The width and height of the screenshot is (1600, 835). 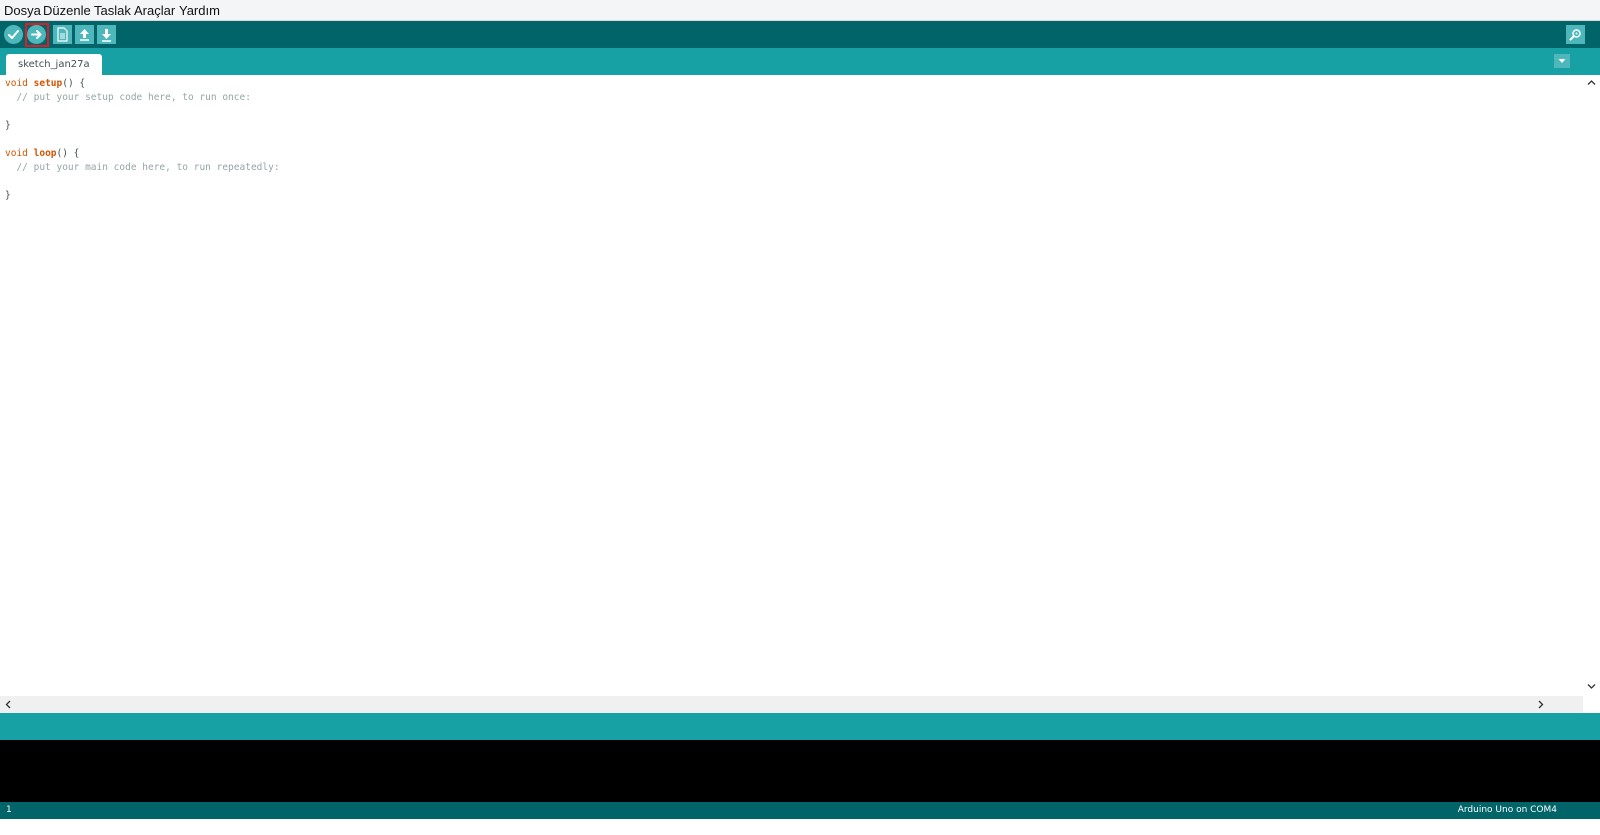 I want to click on save-icon, so click(x=106, y=35).